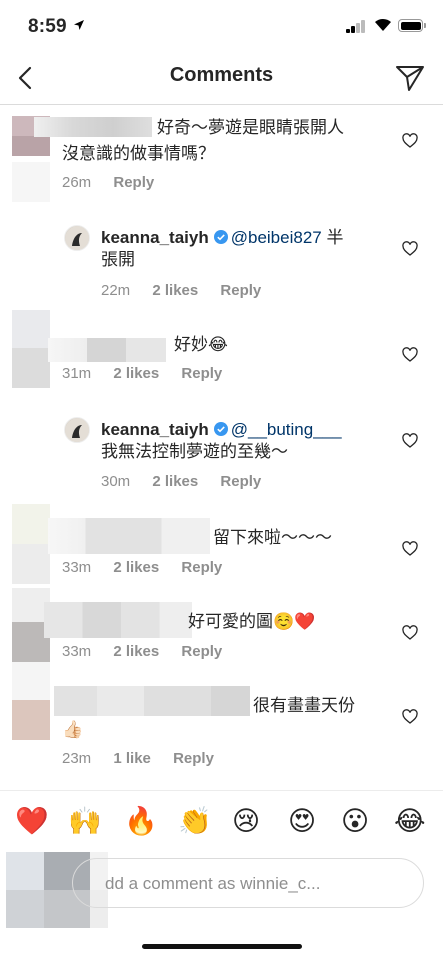  What do you see at coordinates (116, 481) in the screenshot?
I see `comment-time: 30m` at bounding box center [116, 481].